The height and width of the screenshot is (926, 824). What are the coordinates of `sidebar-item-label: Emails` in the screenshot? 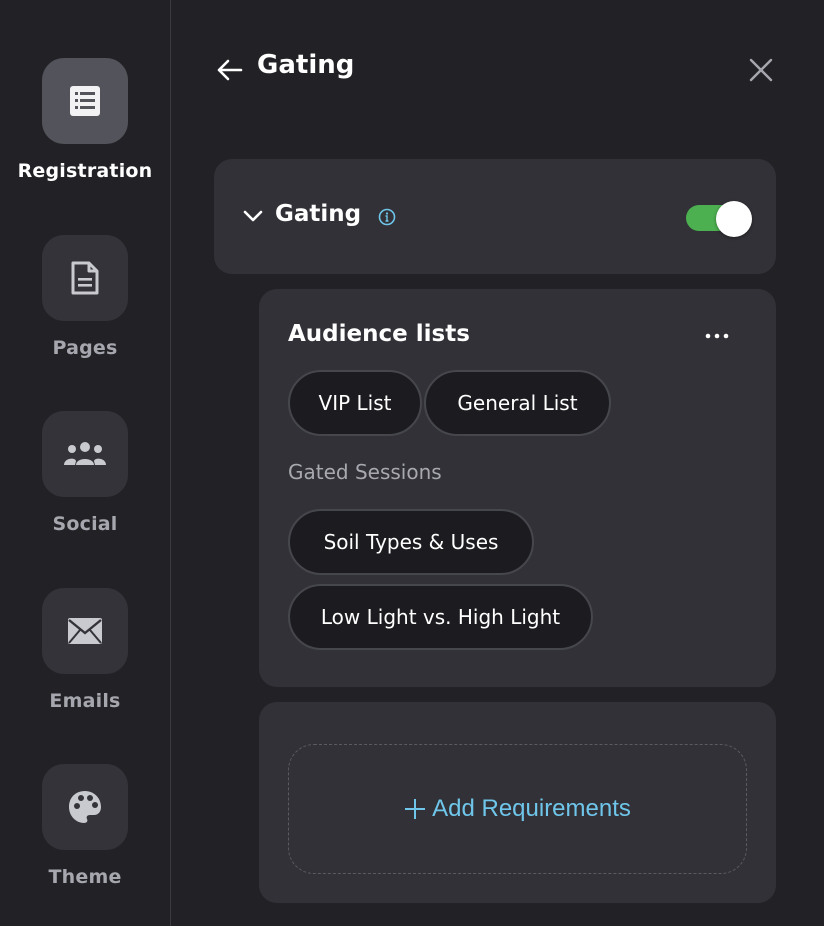 It's located at (85, 701).